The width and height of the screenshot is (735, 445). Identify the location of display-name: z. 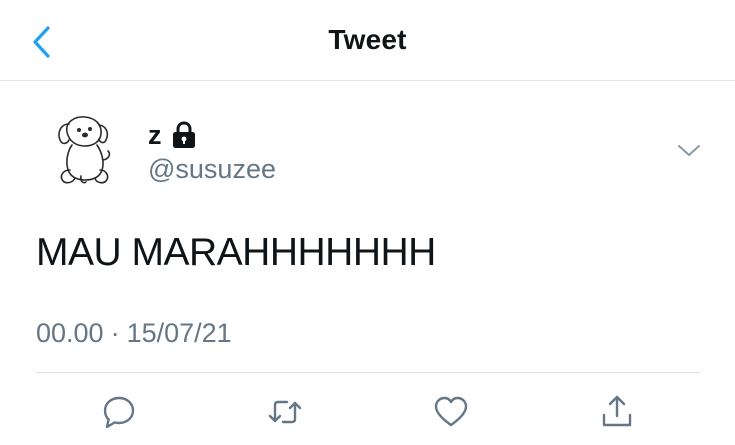
(155, 135).